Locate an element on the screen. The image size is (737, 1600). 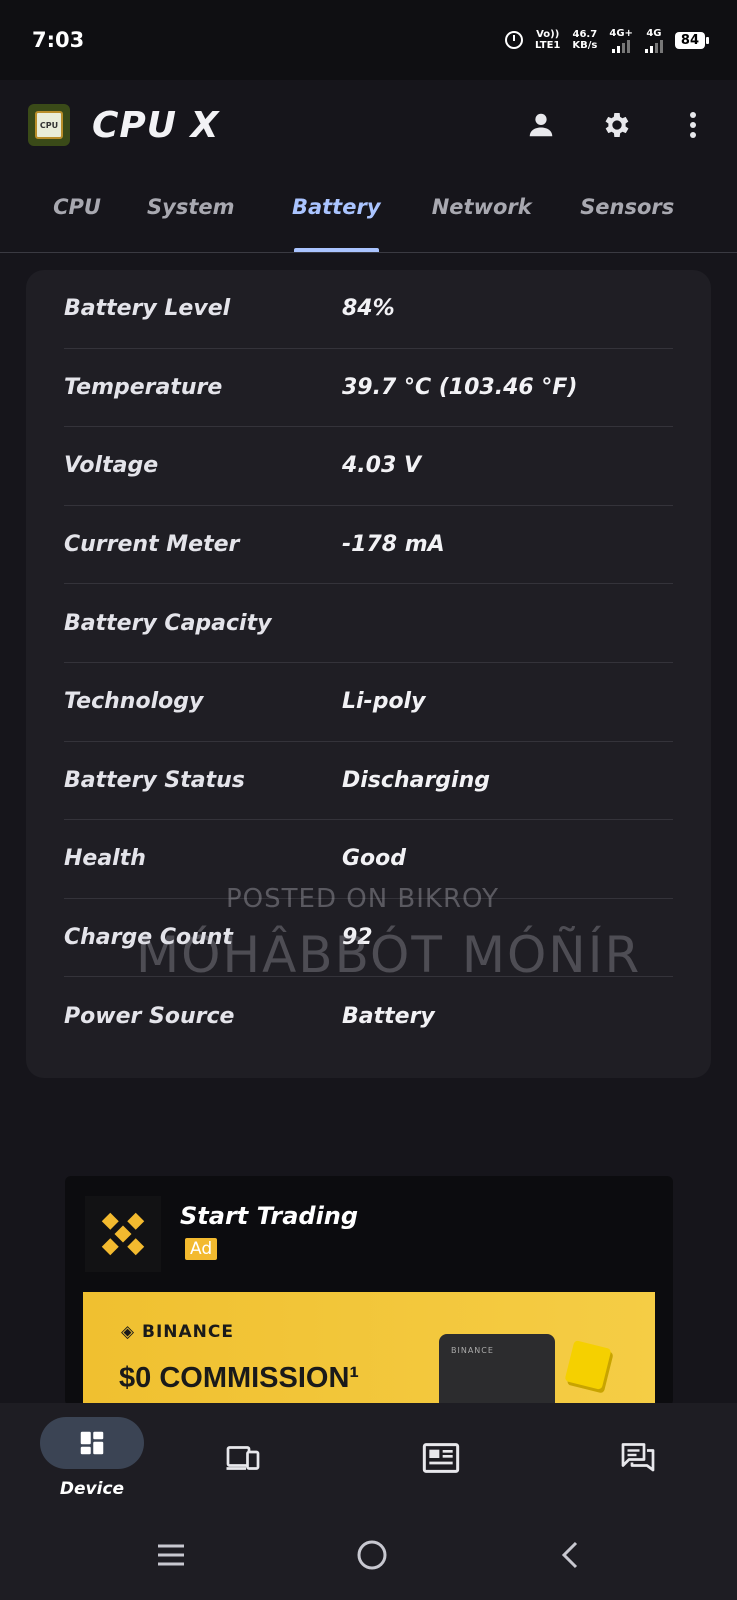
ad-creative: BINANCE $0 COMMISSION¹ BINANCE is located at coordinates (369, 1349).